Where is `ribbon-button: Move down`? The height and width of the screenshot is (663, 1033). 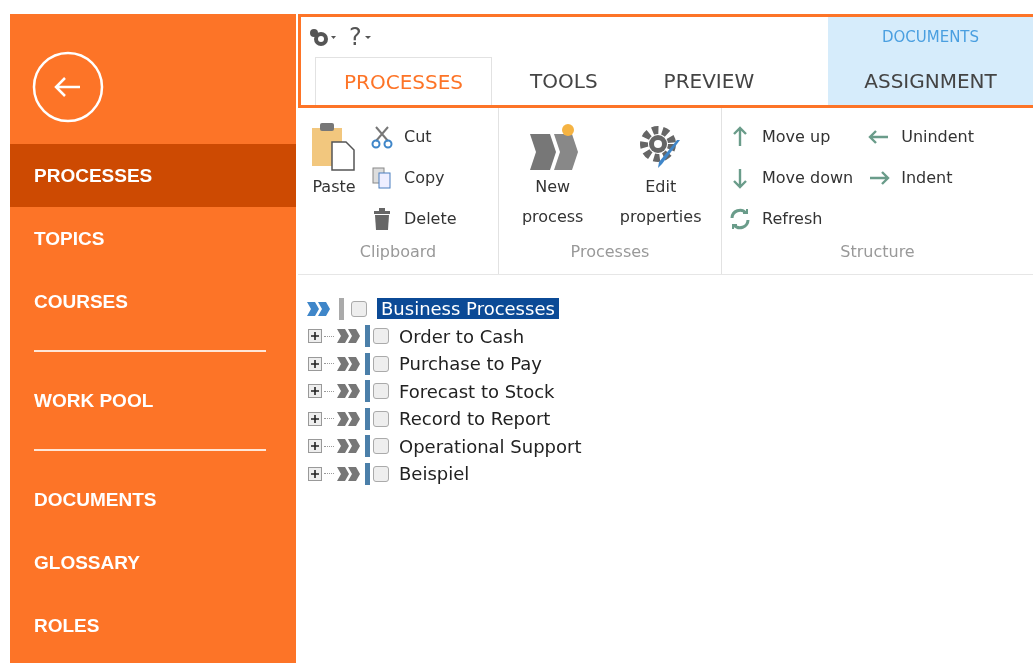 ribbon-button: Move down is located at coordinates (791, 177).